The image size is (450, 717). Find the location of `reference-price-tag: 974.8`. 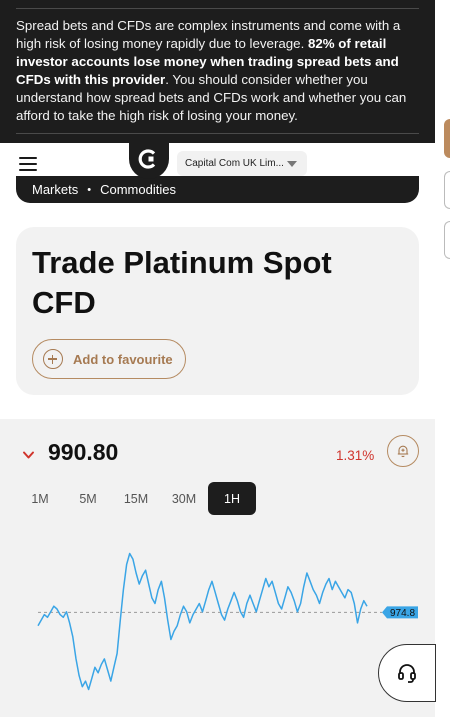

reference-price-tag: 974.8 is located at coordinates (400, 612).